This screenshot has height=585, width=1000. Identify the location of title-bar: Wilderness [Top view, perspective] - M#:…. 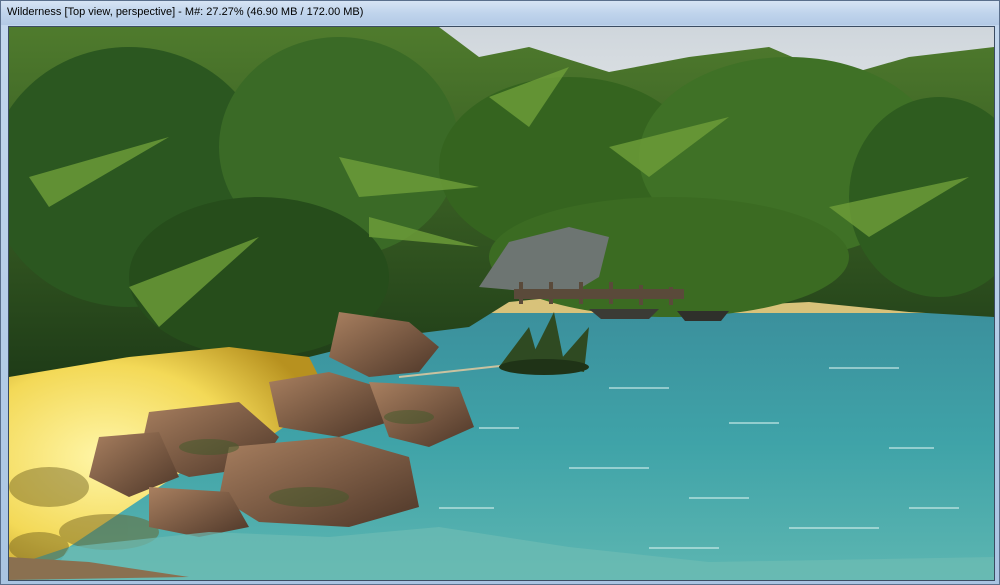
(500, 13).